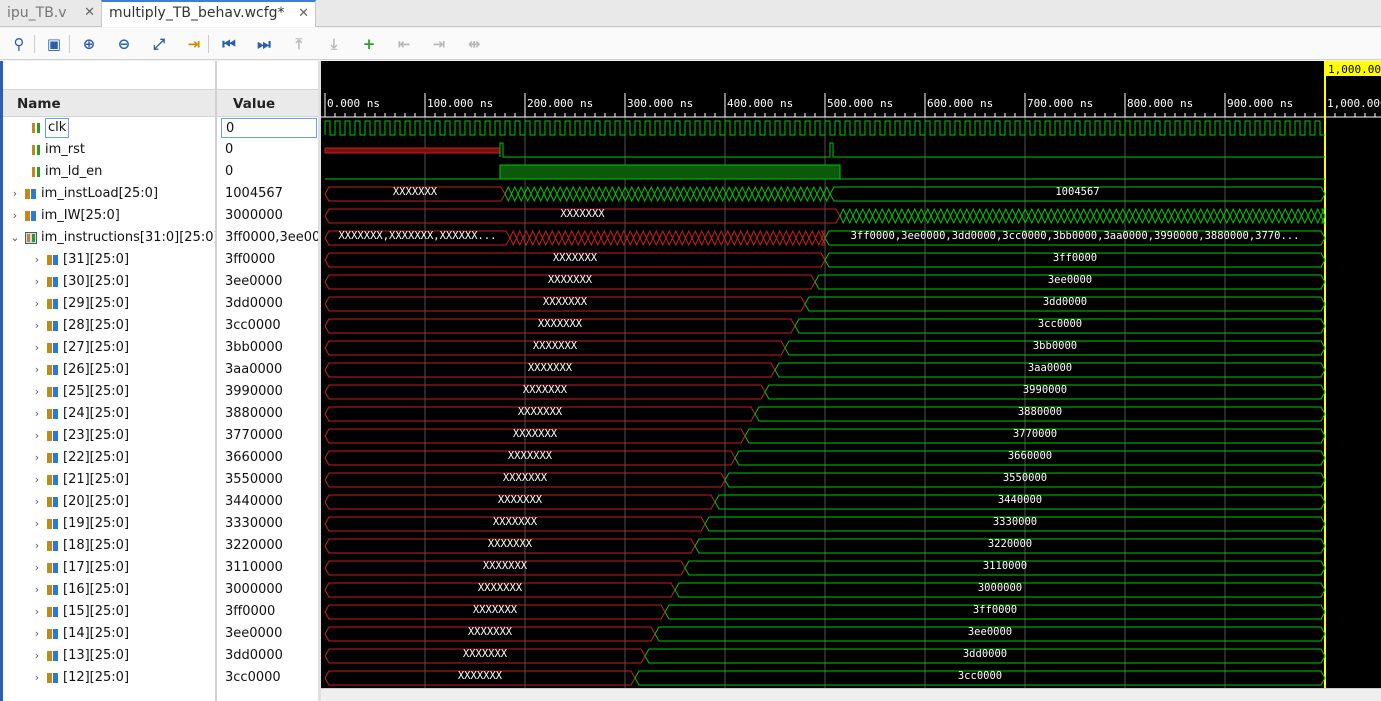  I want to click on signal-row: clk, so click(109, 128).